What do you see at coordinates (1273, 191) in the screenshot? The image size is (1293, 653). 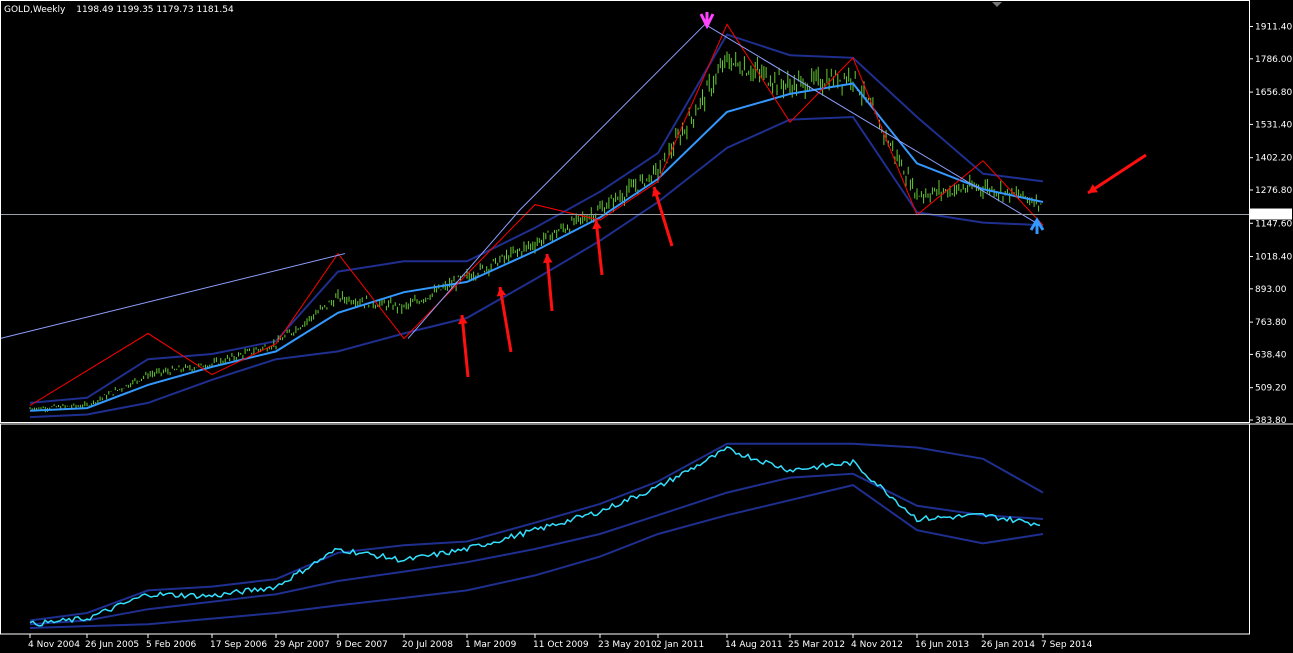 I see `price-tick-label: 1276.80` at bounding box center [1273, 191].